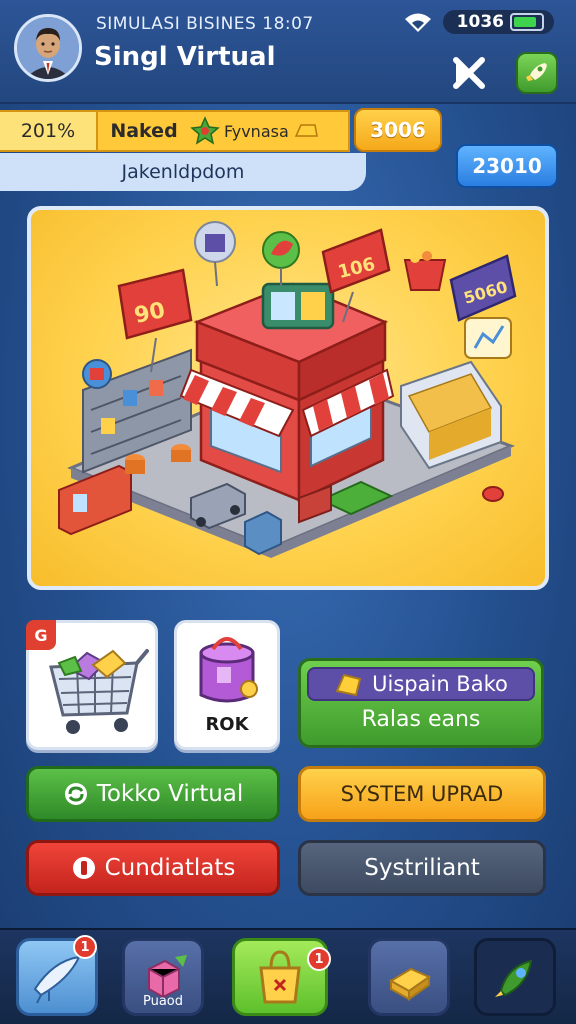 This screenshot has width=576, height=1024. Describe the element at coordinates (170, 868) in the screenshot. I see `candidates-button-label: Cundiatlats` at that location.